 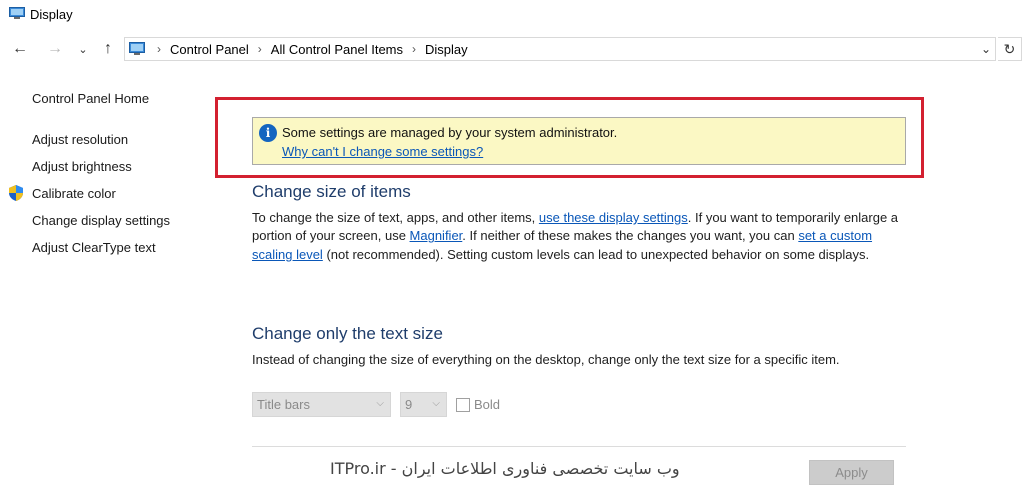 I want to click on title-bar: Display, so click(x=512, y=15).